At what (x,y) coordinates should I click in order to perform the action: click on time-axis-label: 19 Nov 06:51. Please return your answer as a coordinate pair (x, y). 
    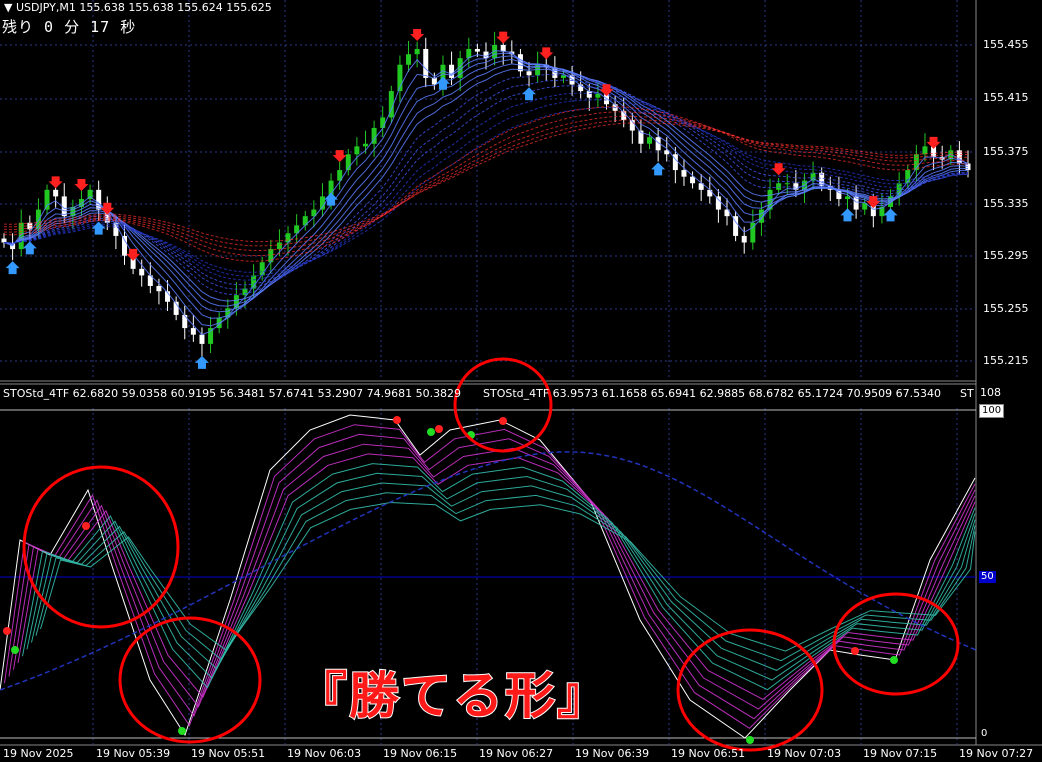
    Looking at the image, I should click on (708, 753).